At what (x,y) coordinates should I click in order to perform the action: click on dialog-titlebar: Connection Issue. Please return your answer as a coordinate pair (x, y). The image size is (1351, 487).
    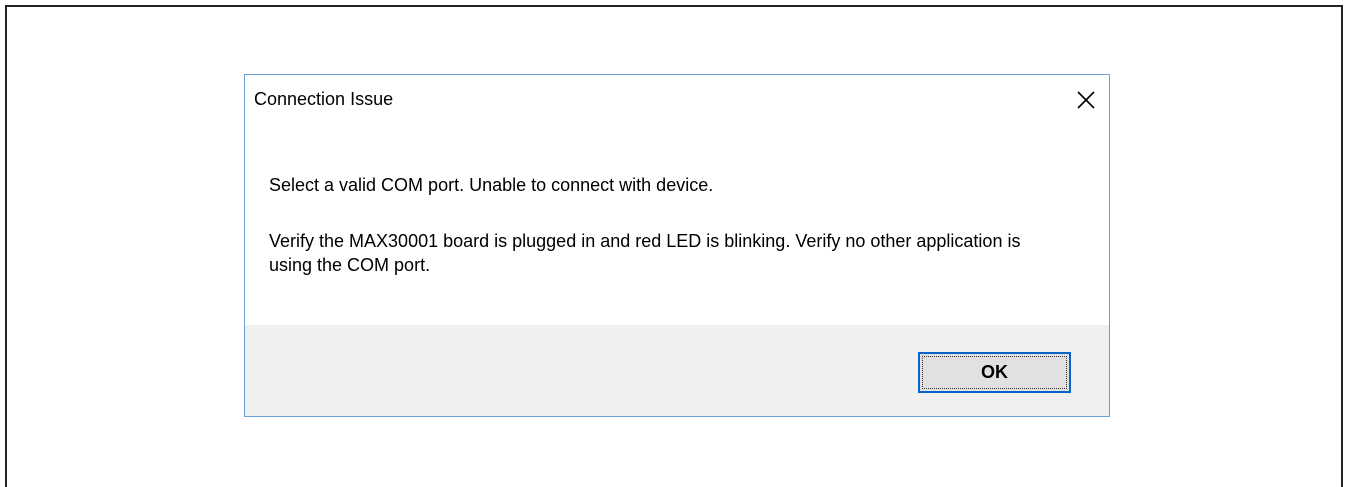
    Looking at the image, I should click on (677, 100).